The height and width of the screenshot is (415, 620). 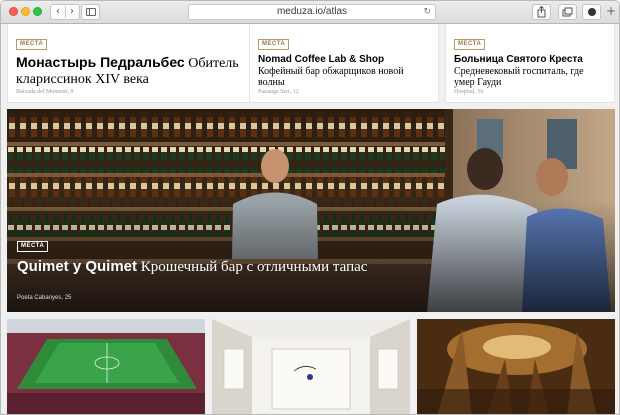 What do you see at coordinates (72, 12) in the screenshot?
I see `forward-button: ›` at bounding box center [72, 12].